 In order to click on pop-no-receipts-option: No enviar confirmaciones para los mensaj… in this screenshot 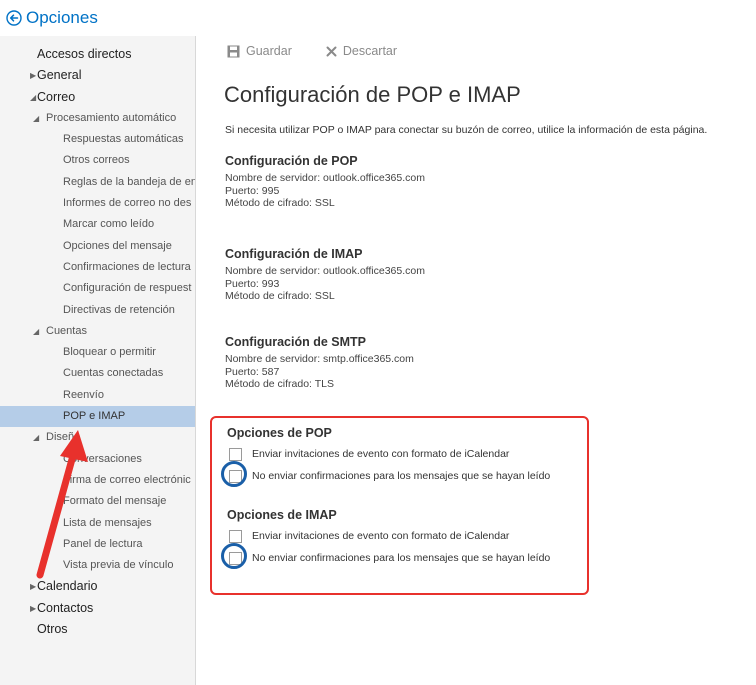, I will do `click(386, 474)`.